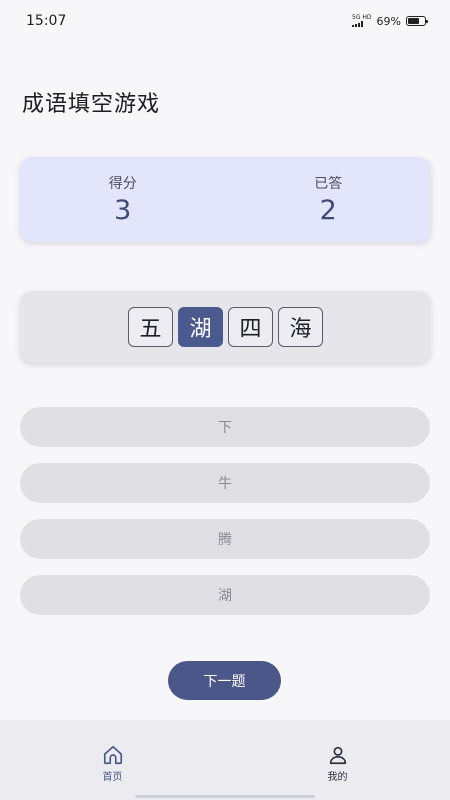  What do you see at coordinates (91, 104) in the screenshot?
I see `page-title: 成语填空游戏` at bounding box center [91, 104].